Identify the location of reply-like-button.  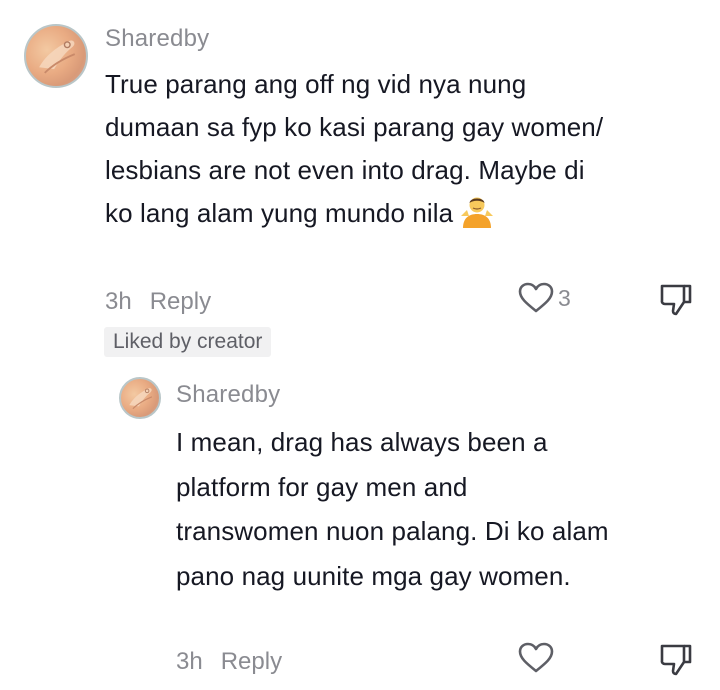
(536, 658).